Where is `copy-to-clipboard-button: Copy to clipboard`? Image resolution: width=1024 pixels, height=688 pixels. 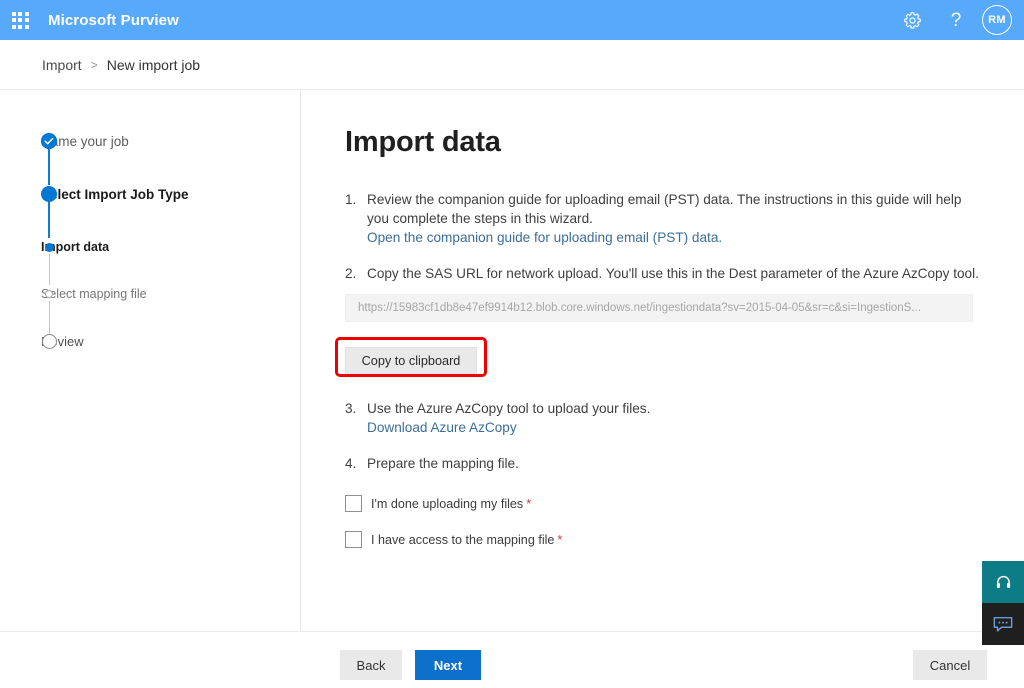 copy-to-clipboard-button: Copy to clipboard is located at coordinates (411, 361).